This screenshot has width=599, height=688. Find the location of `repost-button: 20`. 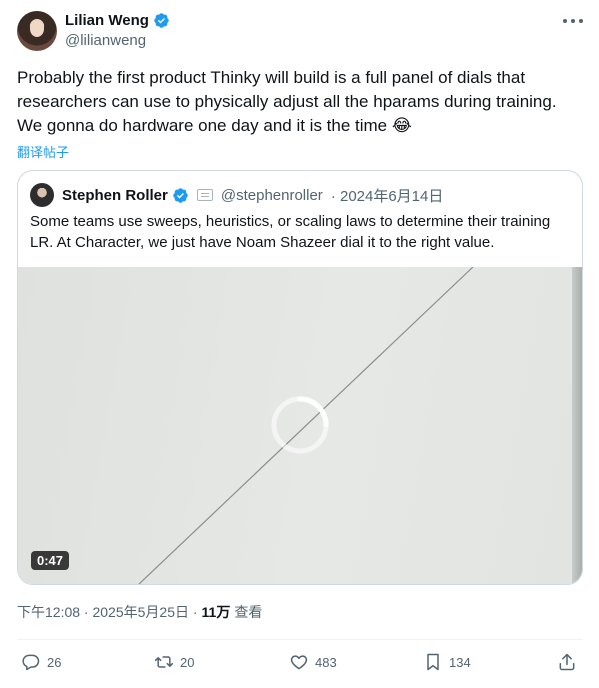

repost-button: 20 is located at coordinates (174, 662).